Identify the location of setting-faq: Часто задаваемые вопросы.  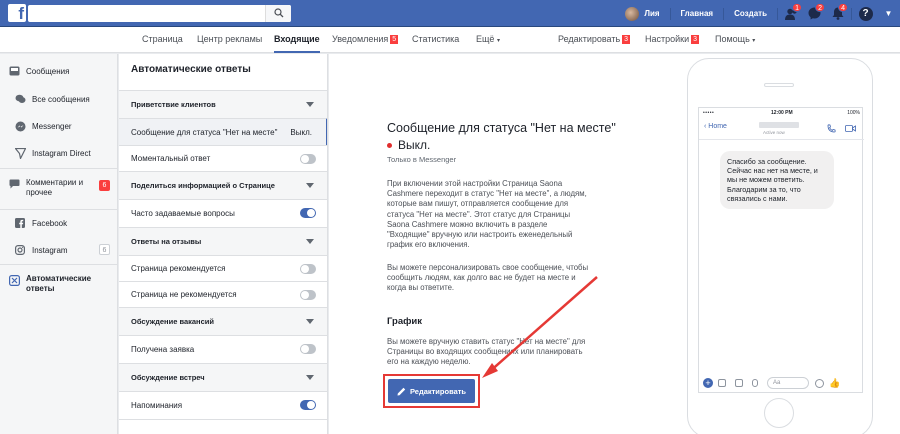
(223, 213).